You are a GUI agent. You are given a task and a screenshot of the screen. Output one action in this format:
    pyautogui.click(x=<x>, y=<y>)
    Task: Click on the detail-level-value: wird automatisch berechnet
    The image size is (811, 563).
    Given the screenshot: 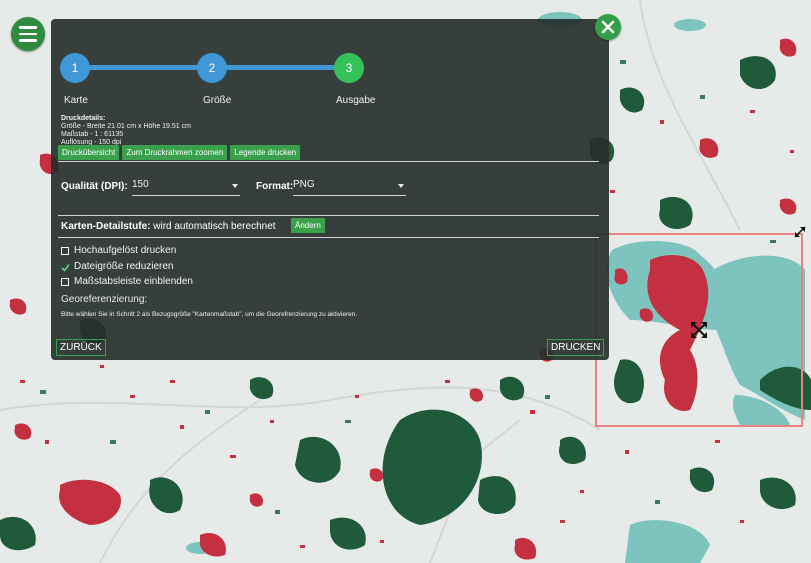 What is the action you would take?
    pyautogui.click(x=214, y=226)
    